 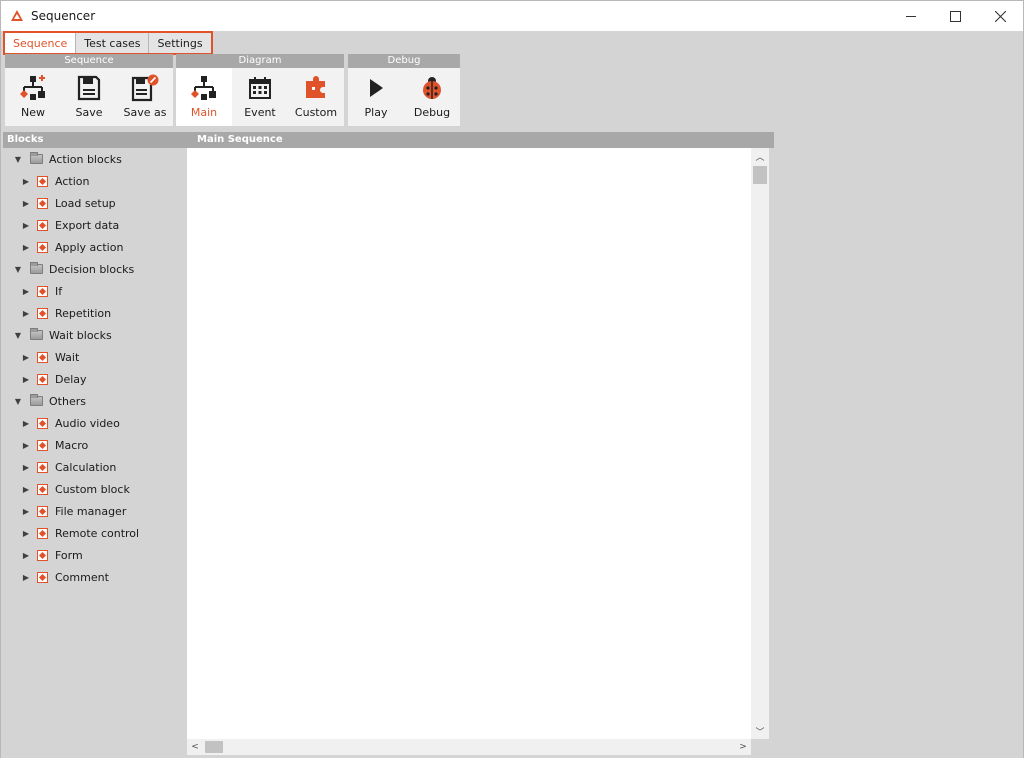 What do you see at coordinates (955, 16) in the screenshot?
I see `maximize-button` at bounding box center [955, 16].